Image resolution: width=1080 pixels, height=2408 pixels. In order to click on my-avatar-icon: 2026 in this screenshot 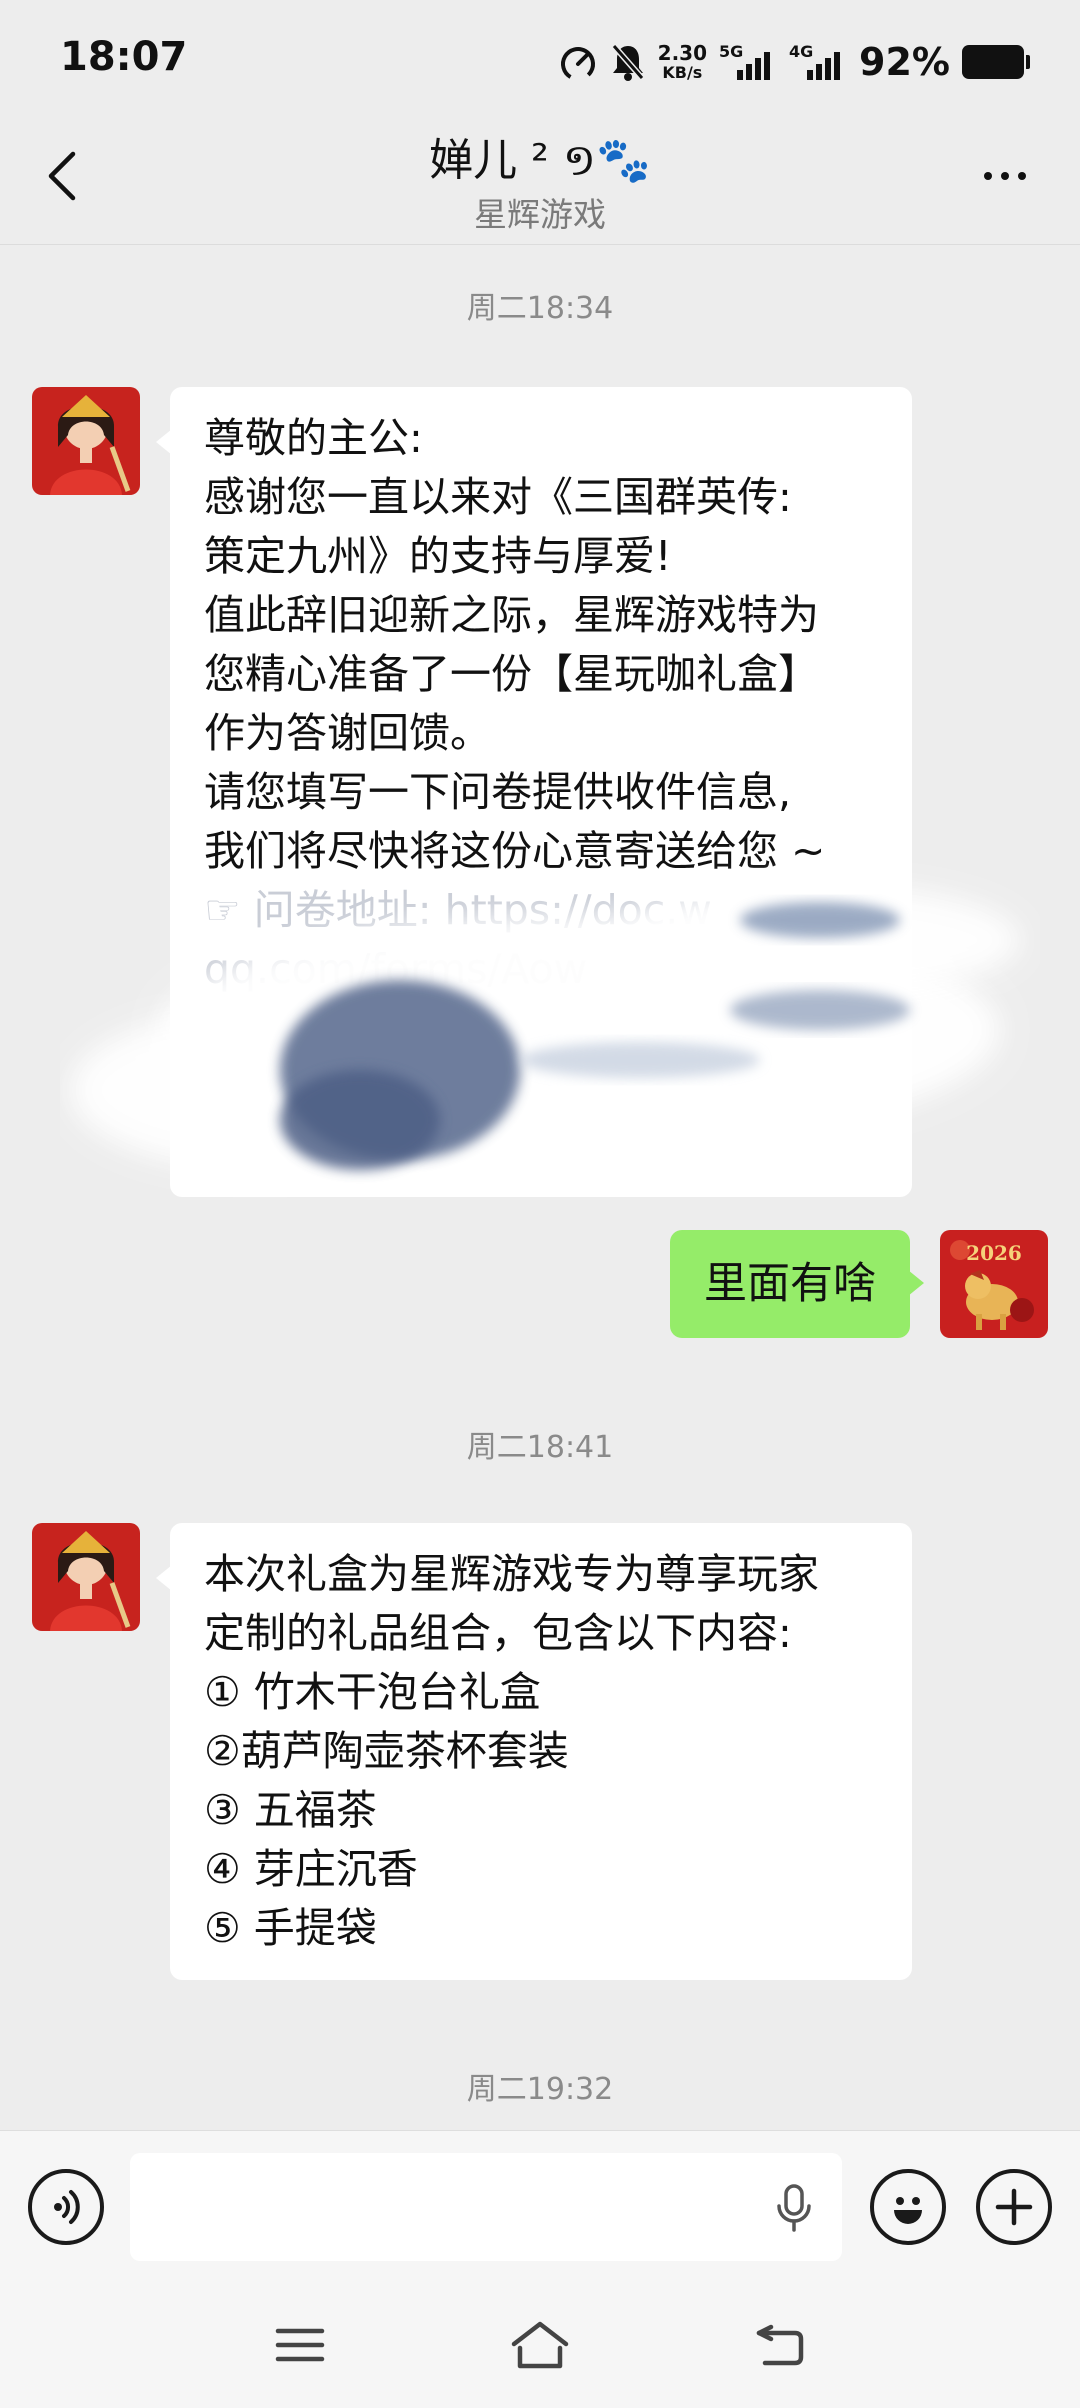, I will do `click(994, 1284)`.